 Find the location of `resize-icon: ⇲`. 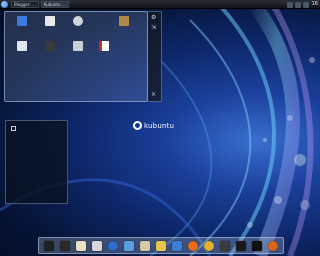

resize-icon: ⇲ is located at coordinates (153, 28).